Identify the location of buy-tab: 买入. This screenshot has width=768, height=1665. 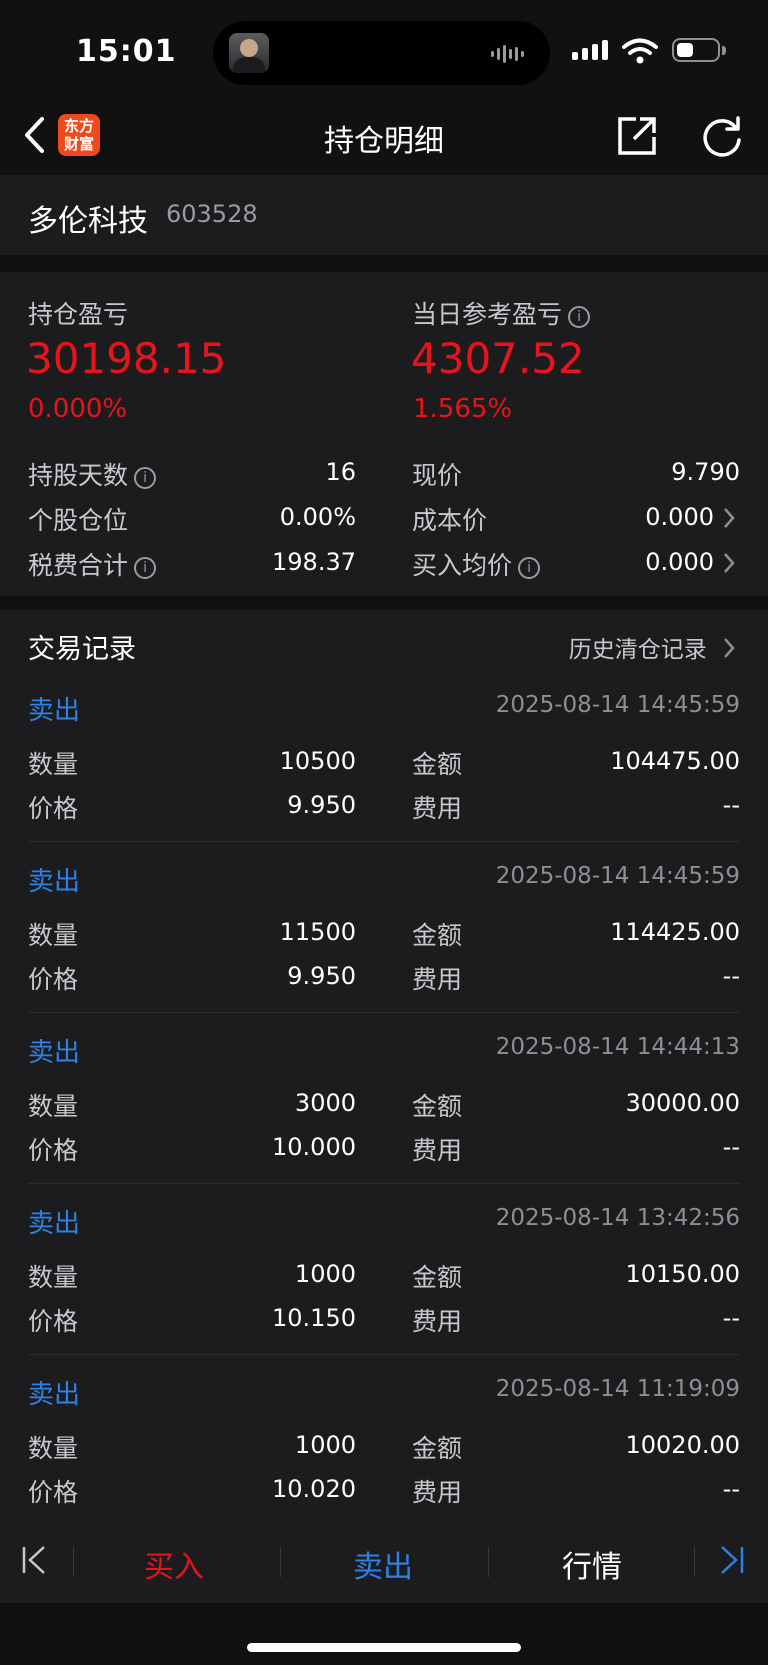
(174, 1564).